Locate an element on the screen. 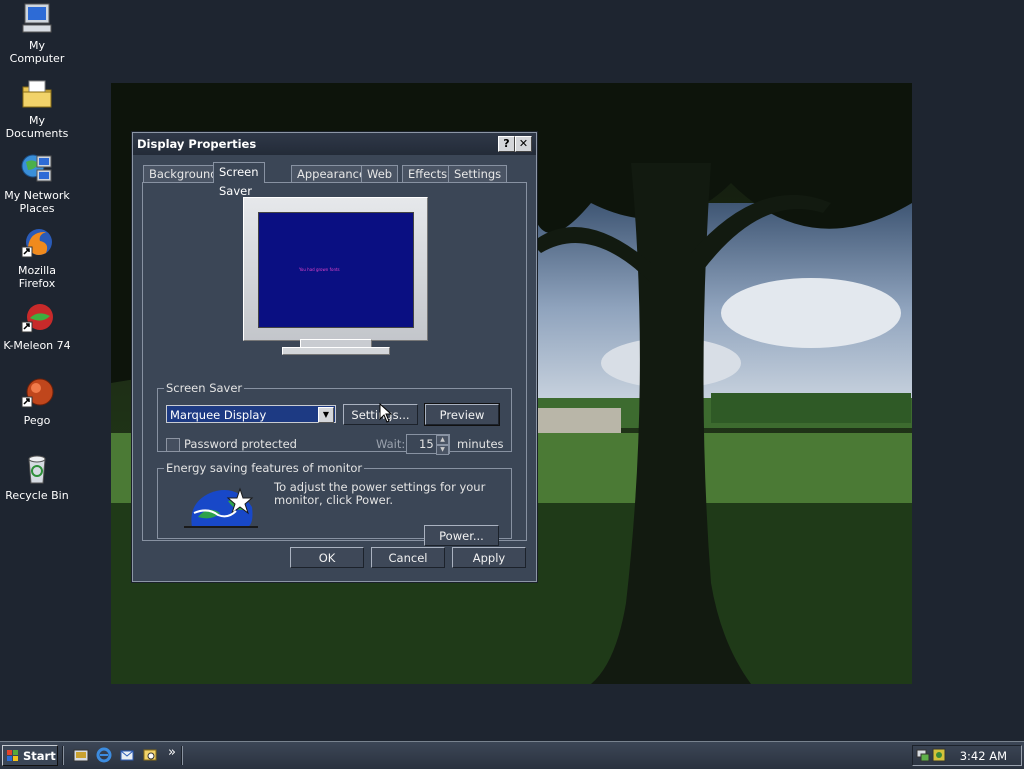 The height and width of the screenshot is (769, 1024). screen-saver-select: Marquee Display ▼ is located at coordinates (251, 414).